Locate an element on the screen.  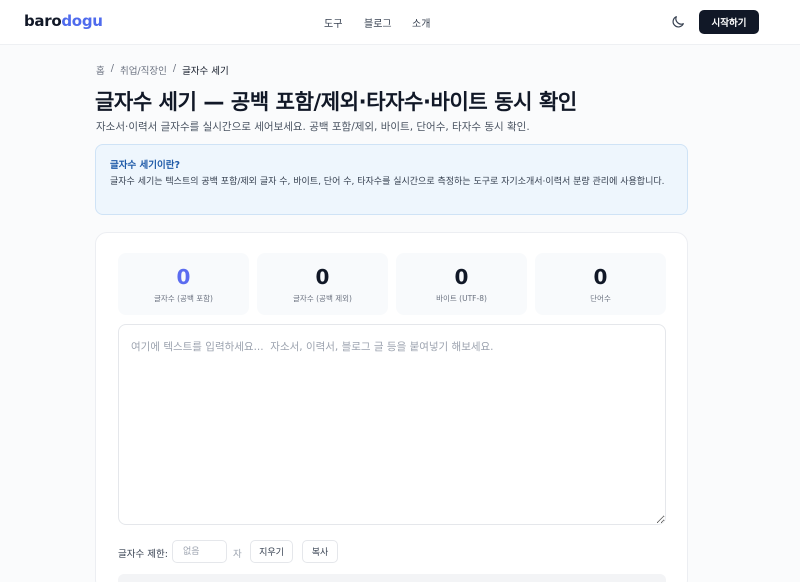
char-limit-input is located at coordinates (199, 551).